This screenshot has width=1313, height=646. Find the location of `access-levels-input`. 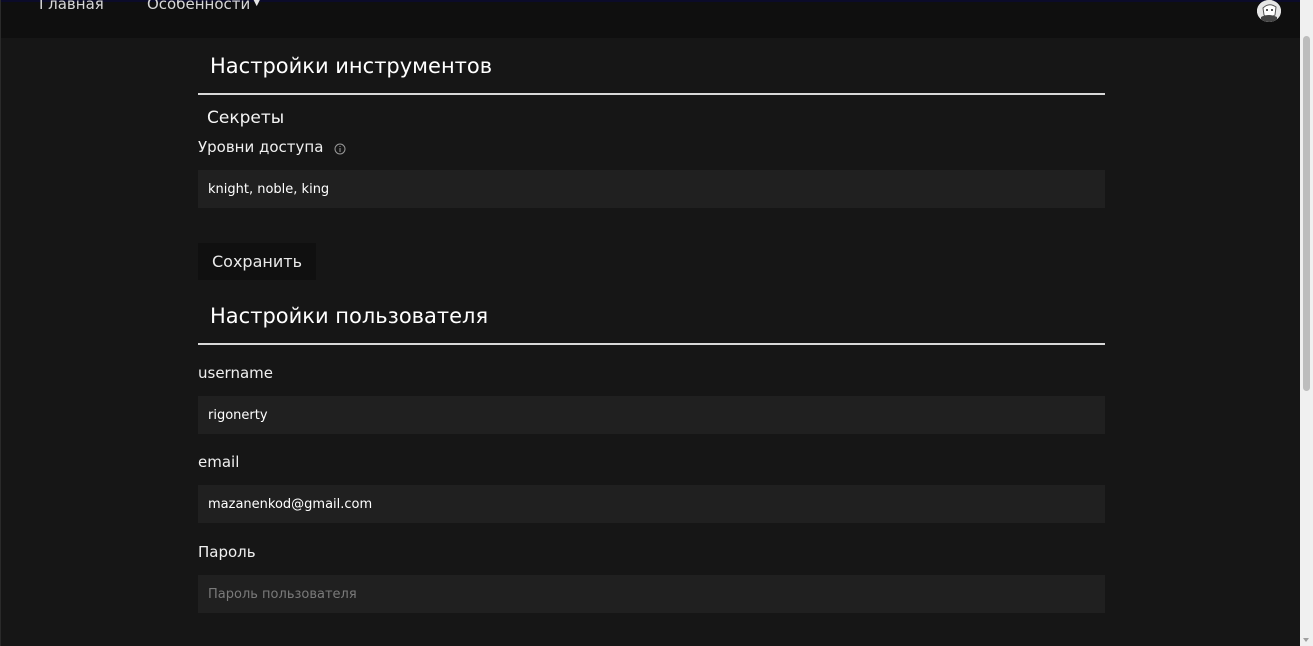

access-levels-input is located at coordinates (651, 189).